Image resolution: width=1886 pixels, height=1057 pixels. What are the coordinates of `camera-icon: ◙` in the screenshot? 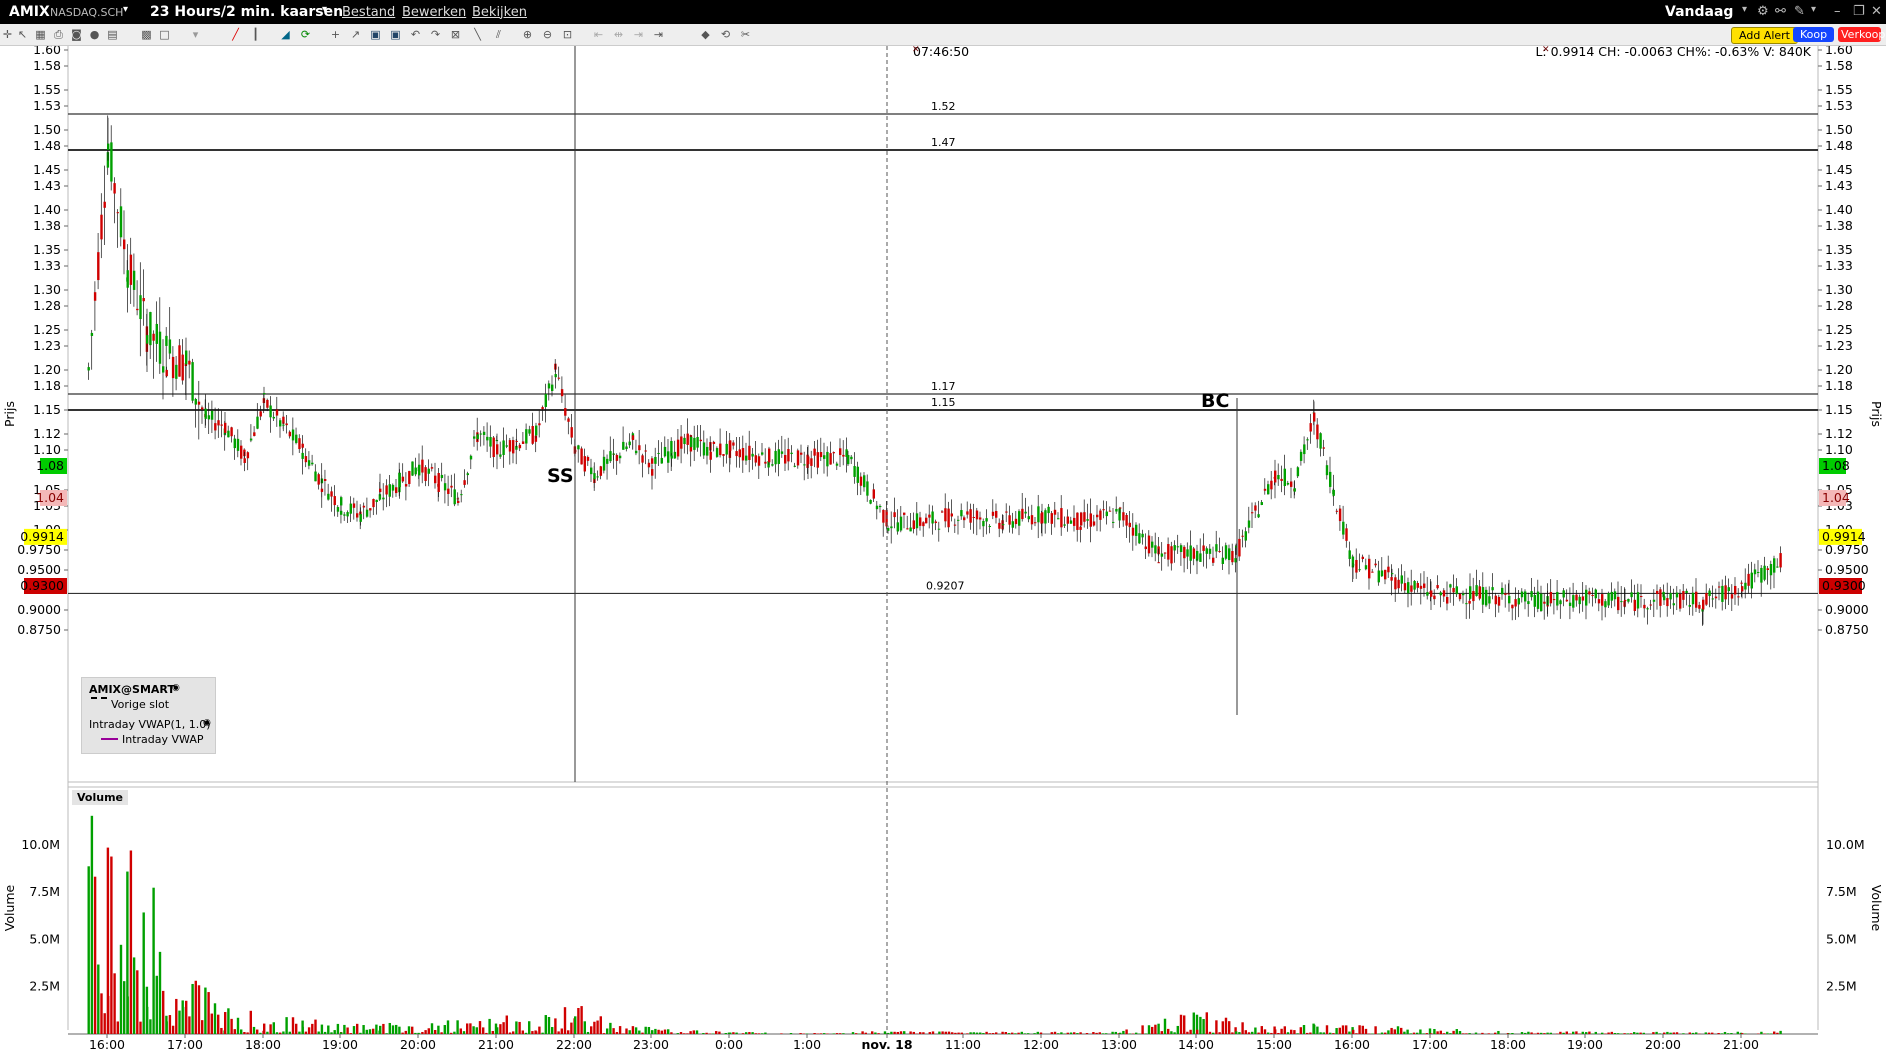 It's located at (76, 34).